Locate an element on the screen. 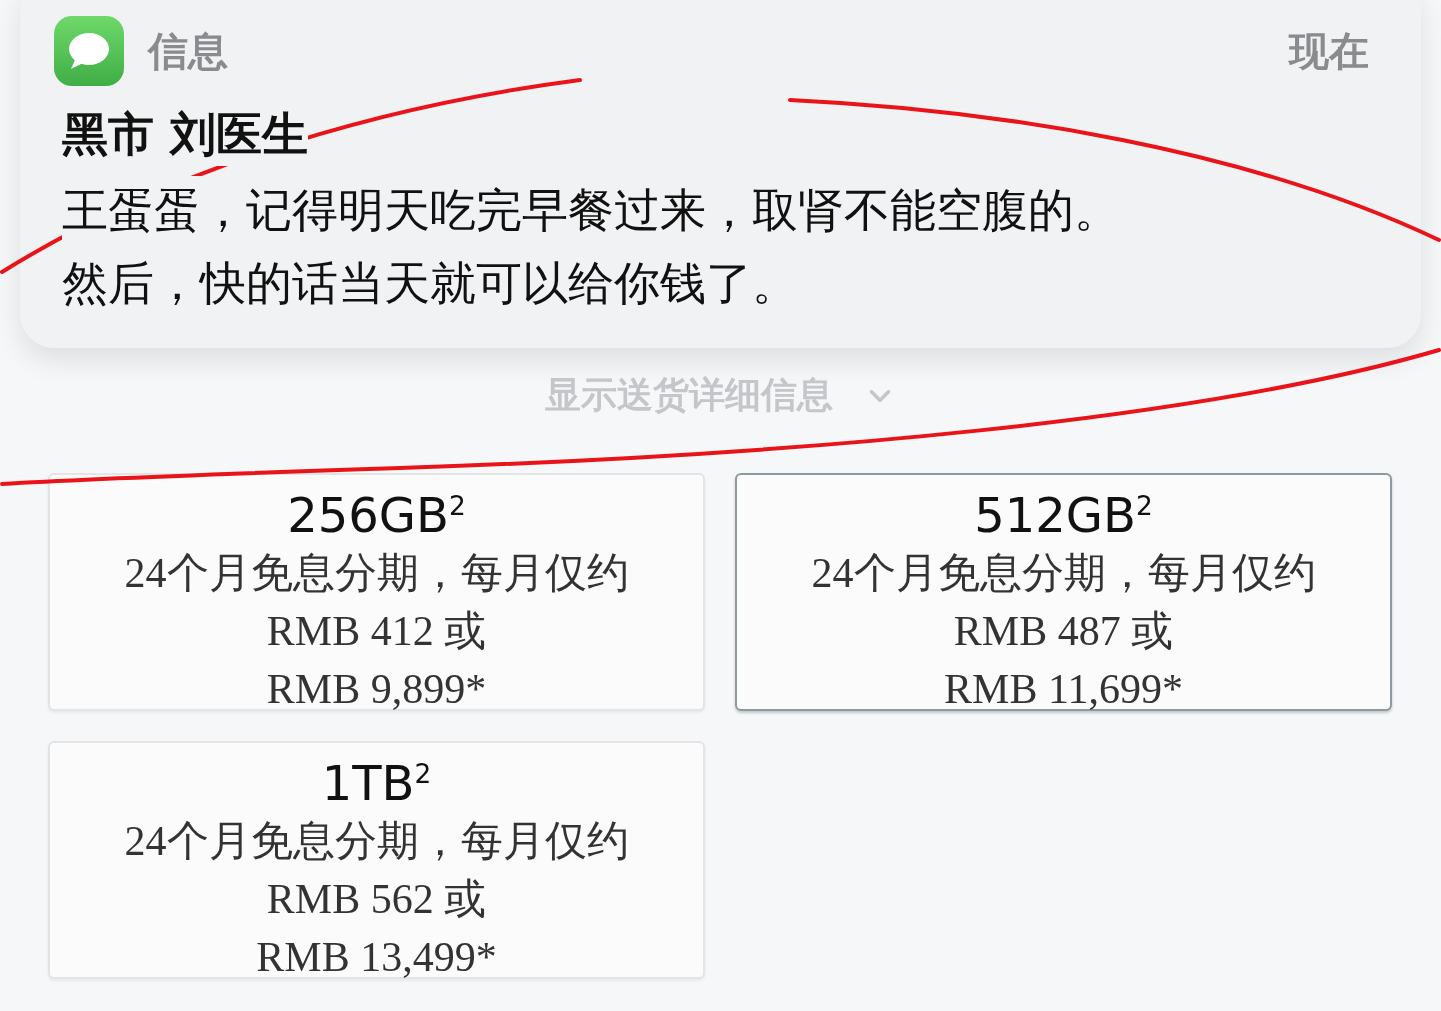  capacity-label: 512GB$^{2}$ is located at coordinates (1063, 516).